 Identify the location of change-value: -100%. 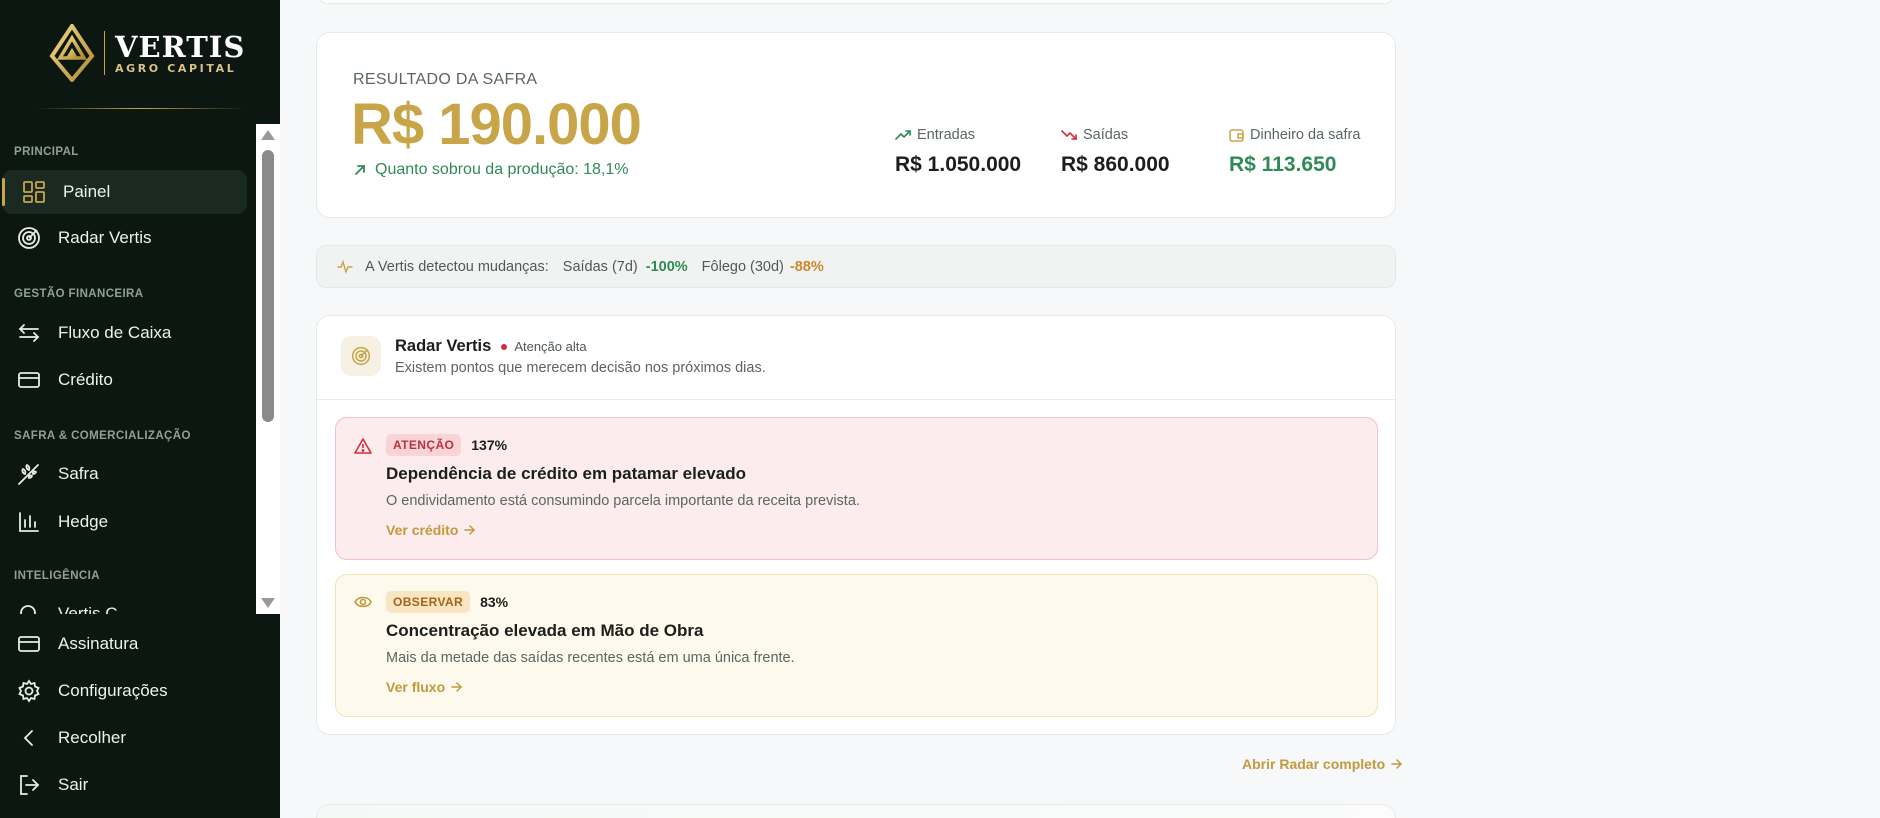
(666, 266).